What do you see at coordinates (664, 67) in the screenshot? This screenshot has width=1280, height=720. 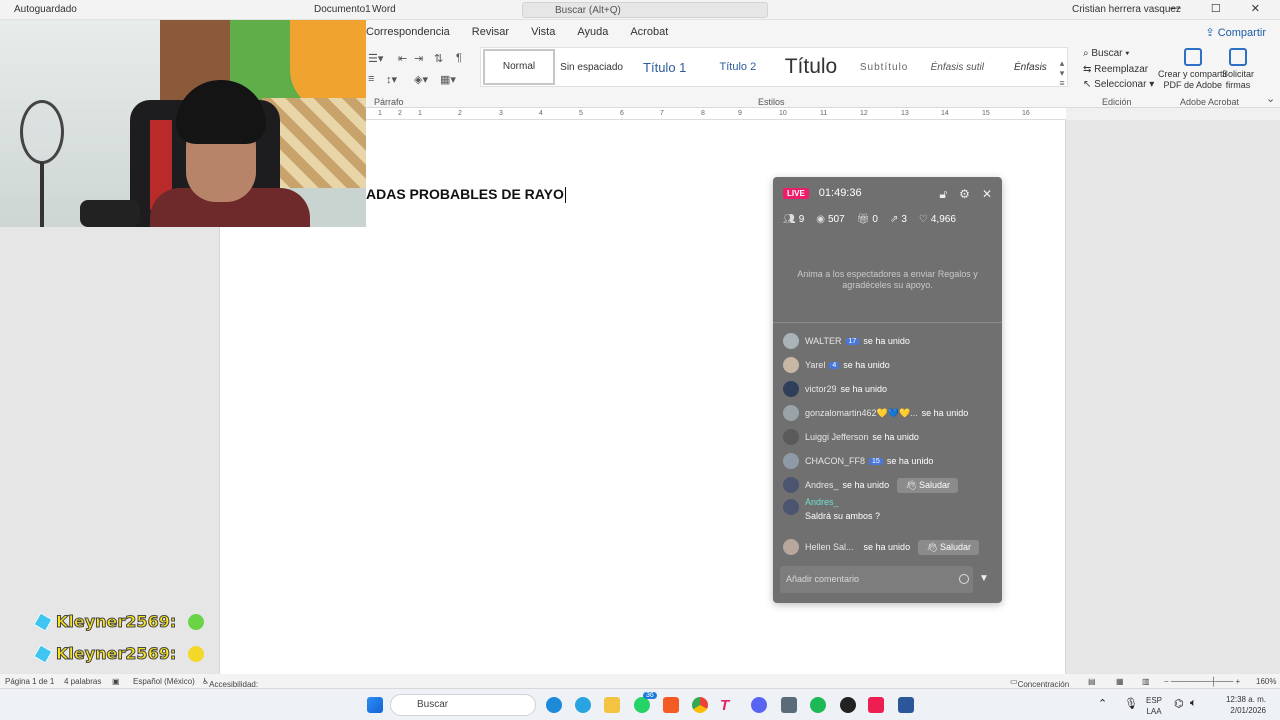 I see `style-titulo-1: Título 1` at bounding box center [664, 67].